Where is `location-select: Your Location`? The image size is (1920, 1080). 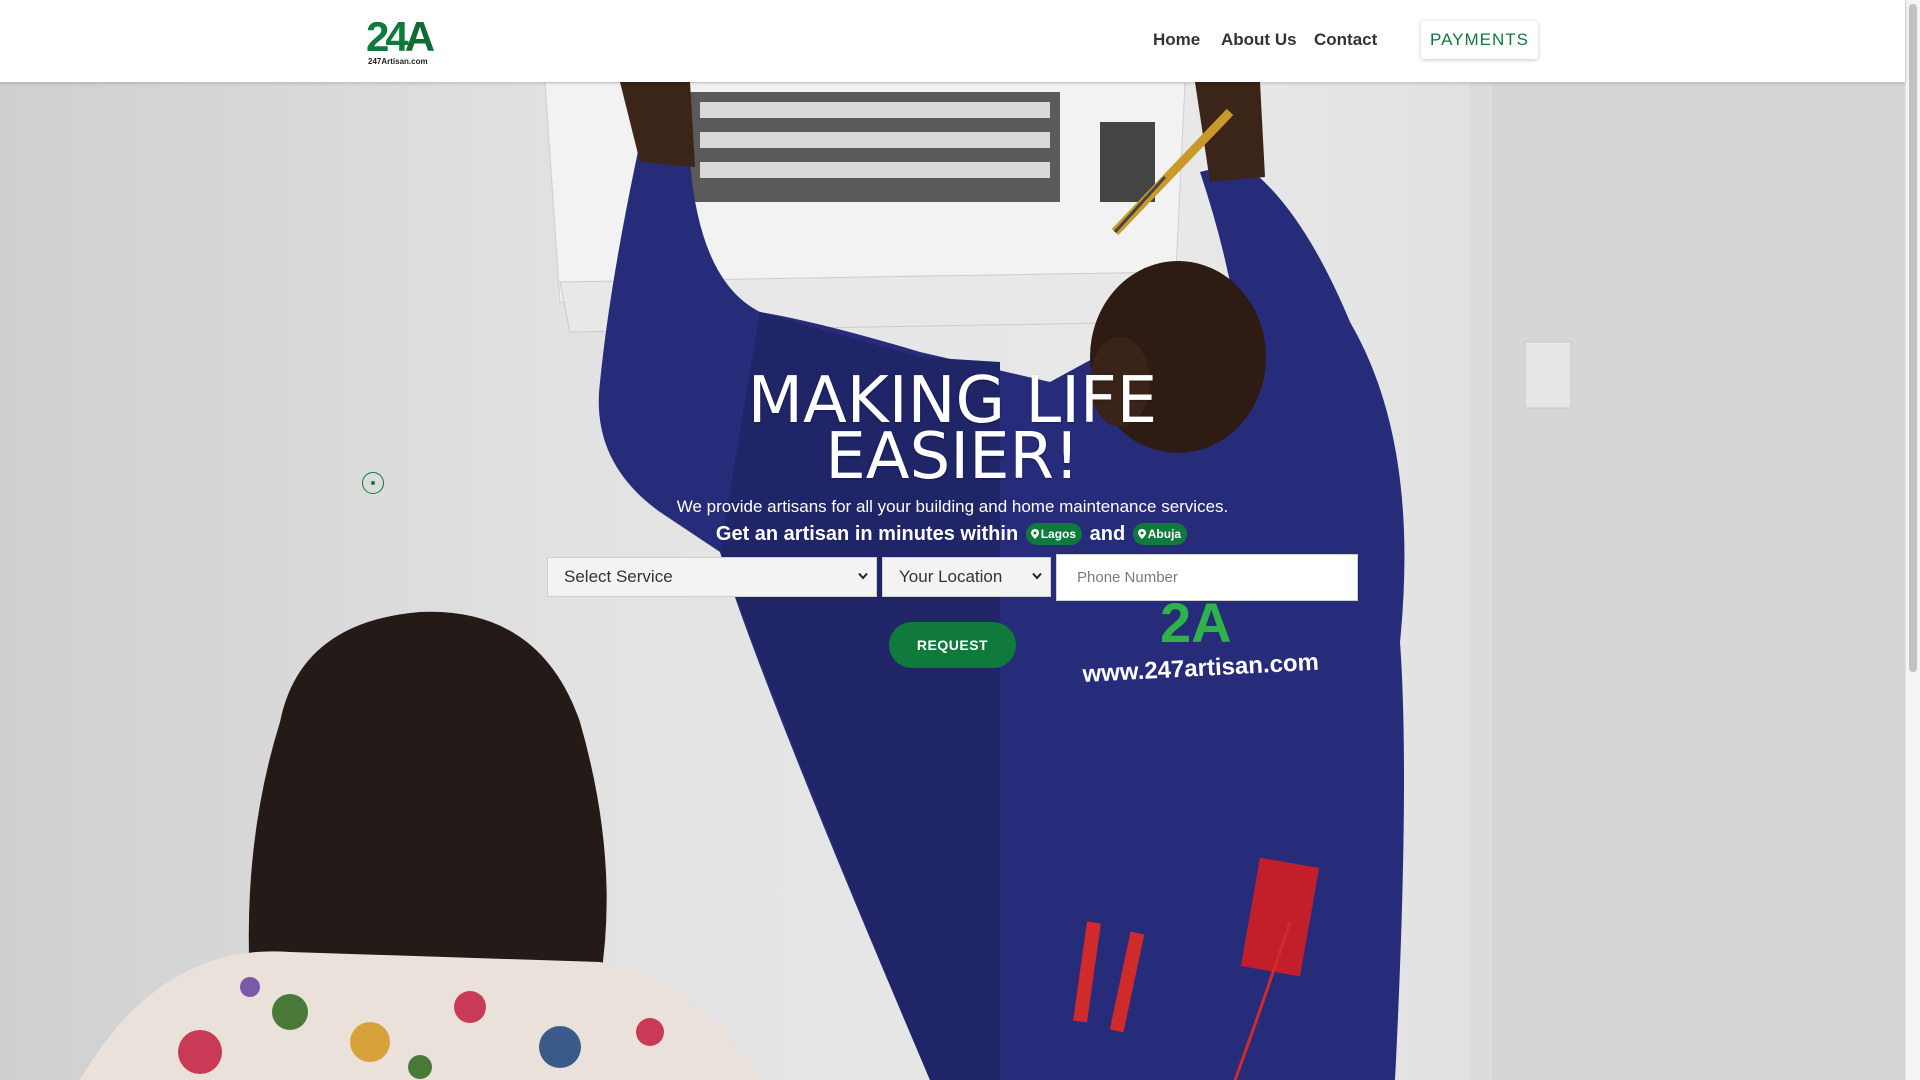 location-select: Your Location is located at coordinates (966, 577).